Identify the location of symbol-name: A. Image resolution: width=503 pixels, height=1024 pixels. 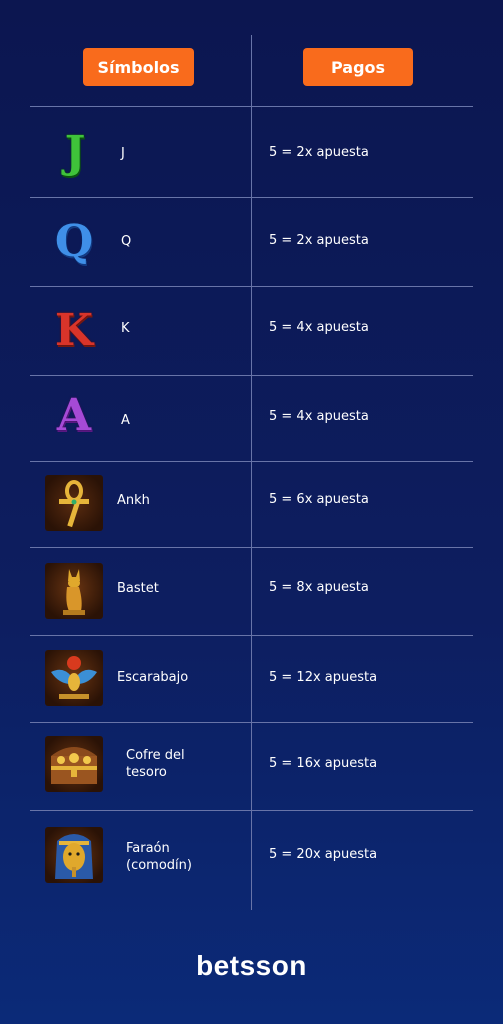
(125, 420).